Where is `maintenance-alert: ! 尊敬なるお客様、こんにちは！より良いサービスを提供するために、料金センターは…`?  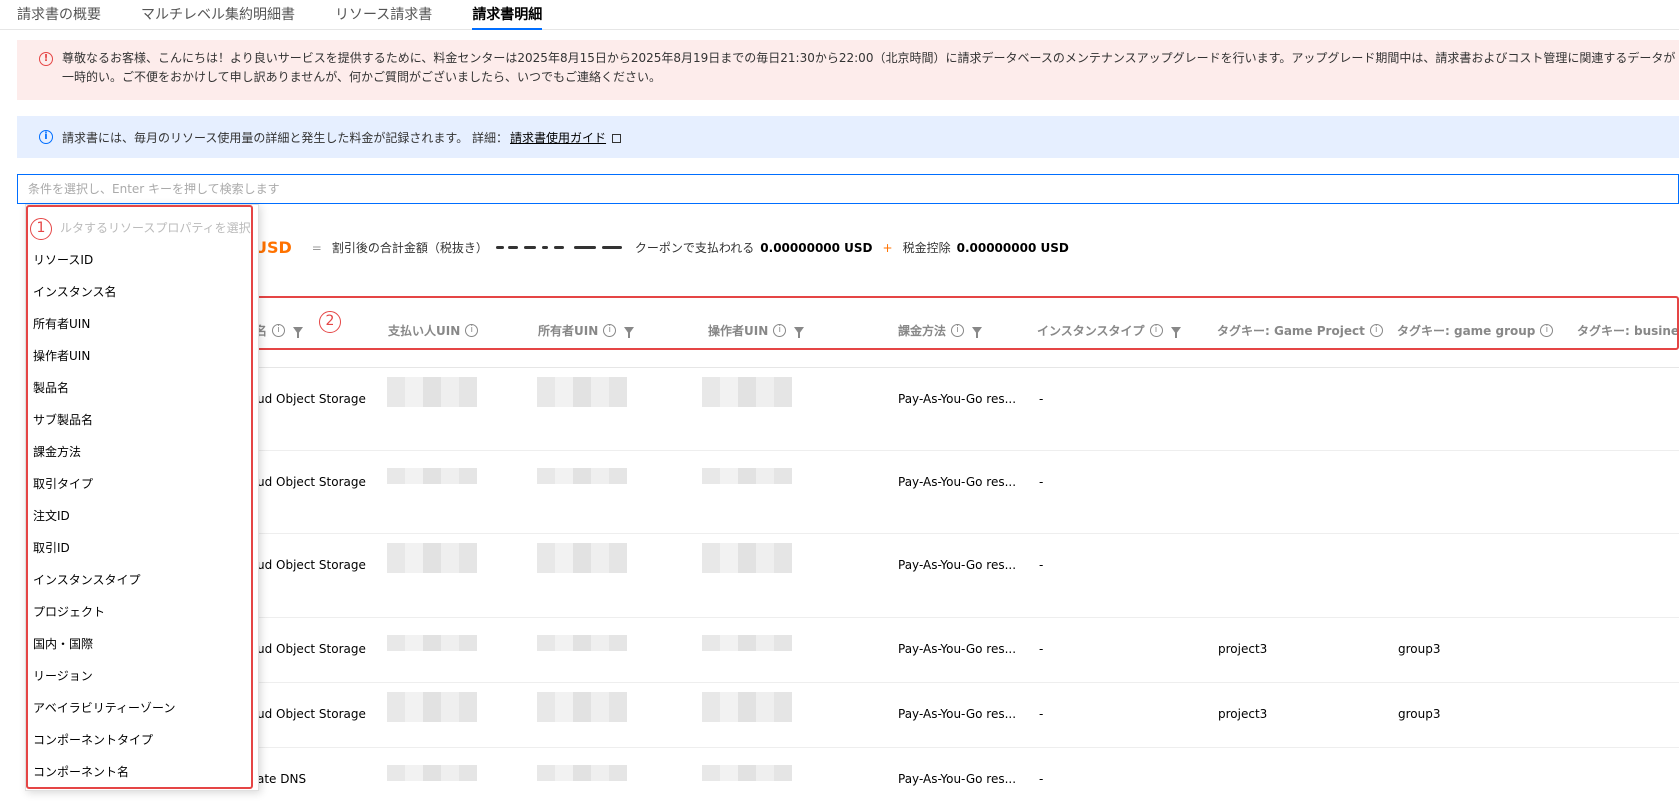
maintenance-alert: ! 尊敬なるお客様、こんにちは！より良いサービスを提供するために、料金センターは… is located at coordinates (848, 70).